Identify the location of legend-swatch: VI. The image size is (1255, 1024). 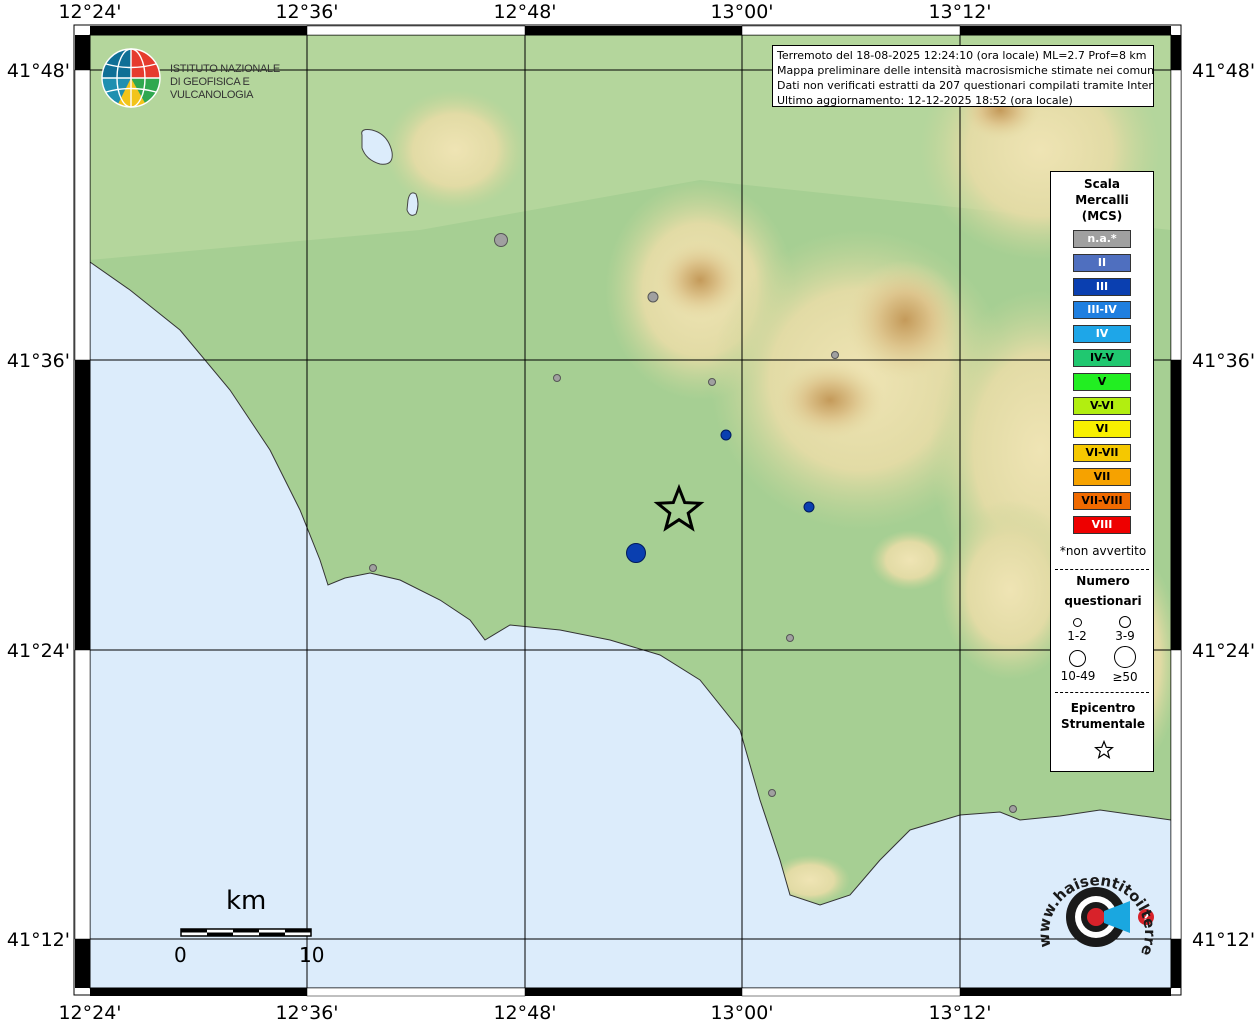
(1102, 429).